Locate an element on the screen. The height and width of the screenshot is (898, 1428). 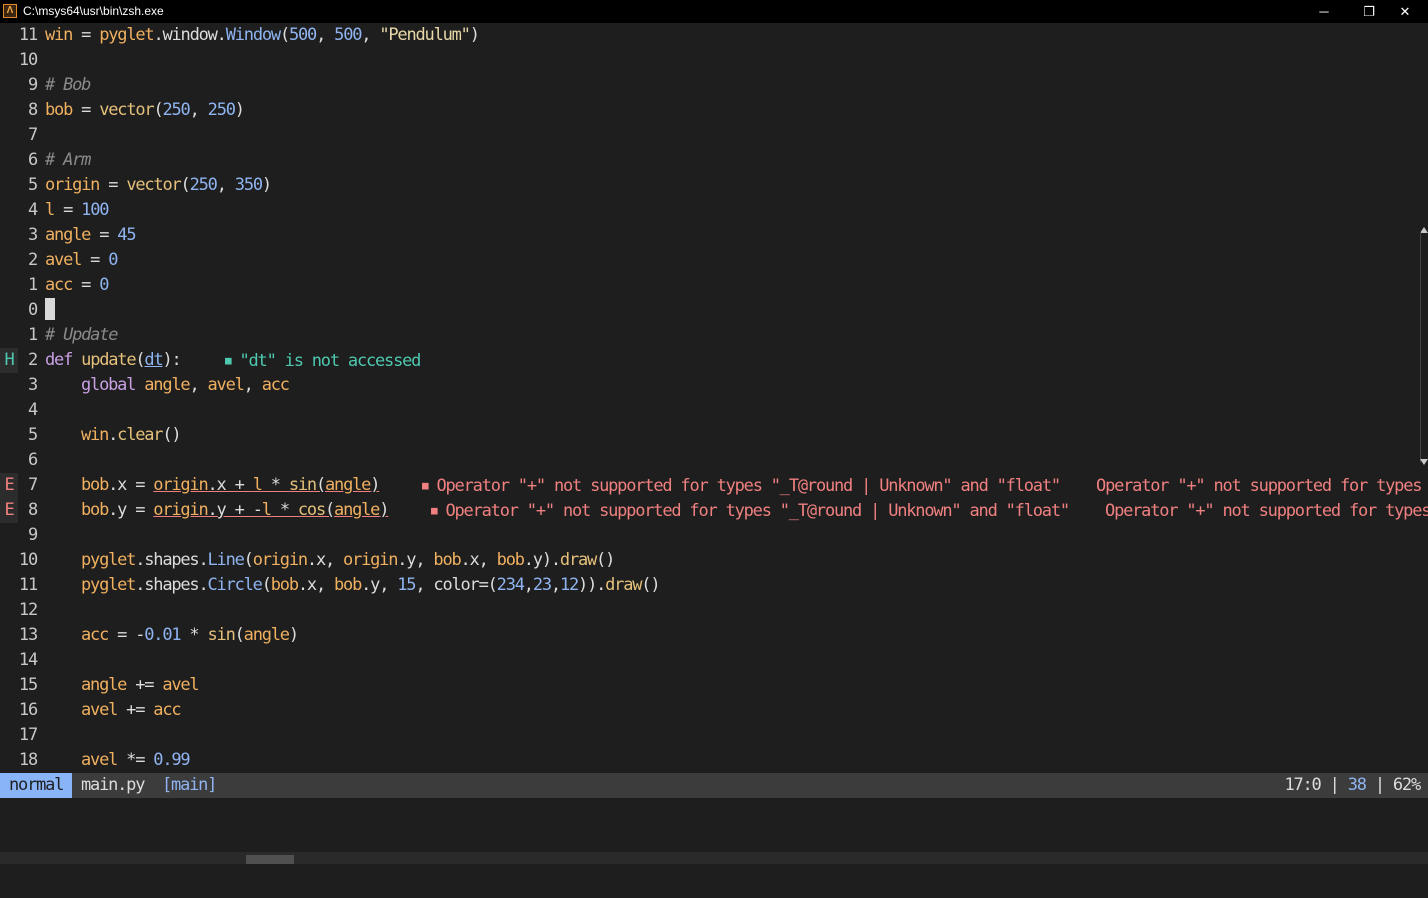
code-line: 8 bob = vector(250, 250) is located at coordinates (714, 110).